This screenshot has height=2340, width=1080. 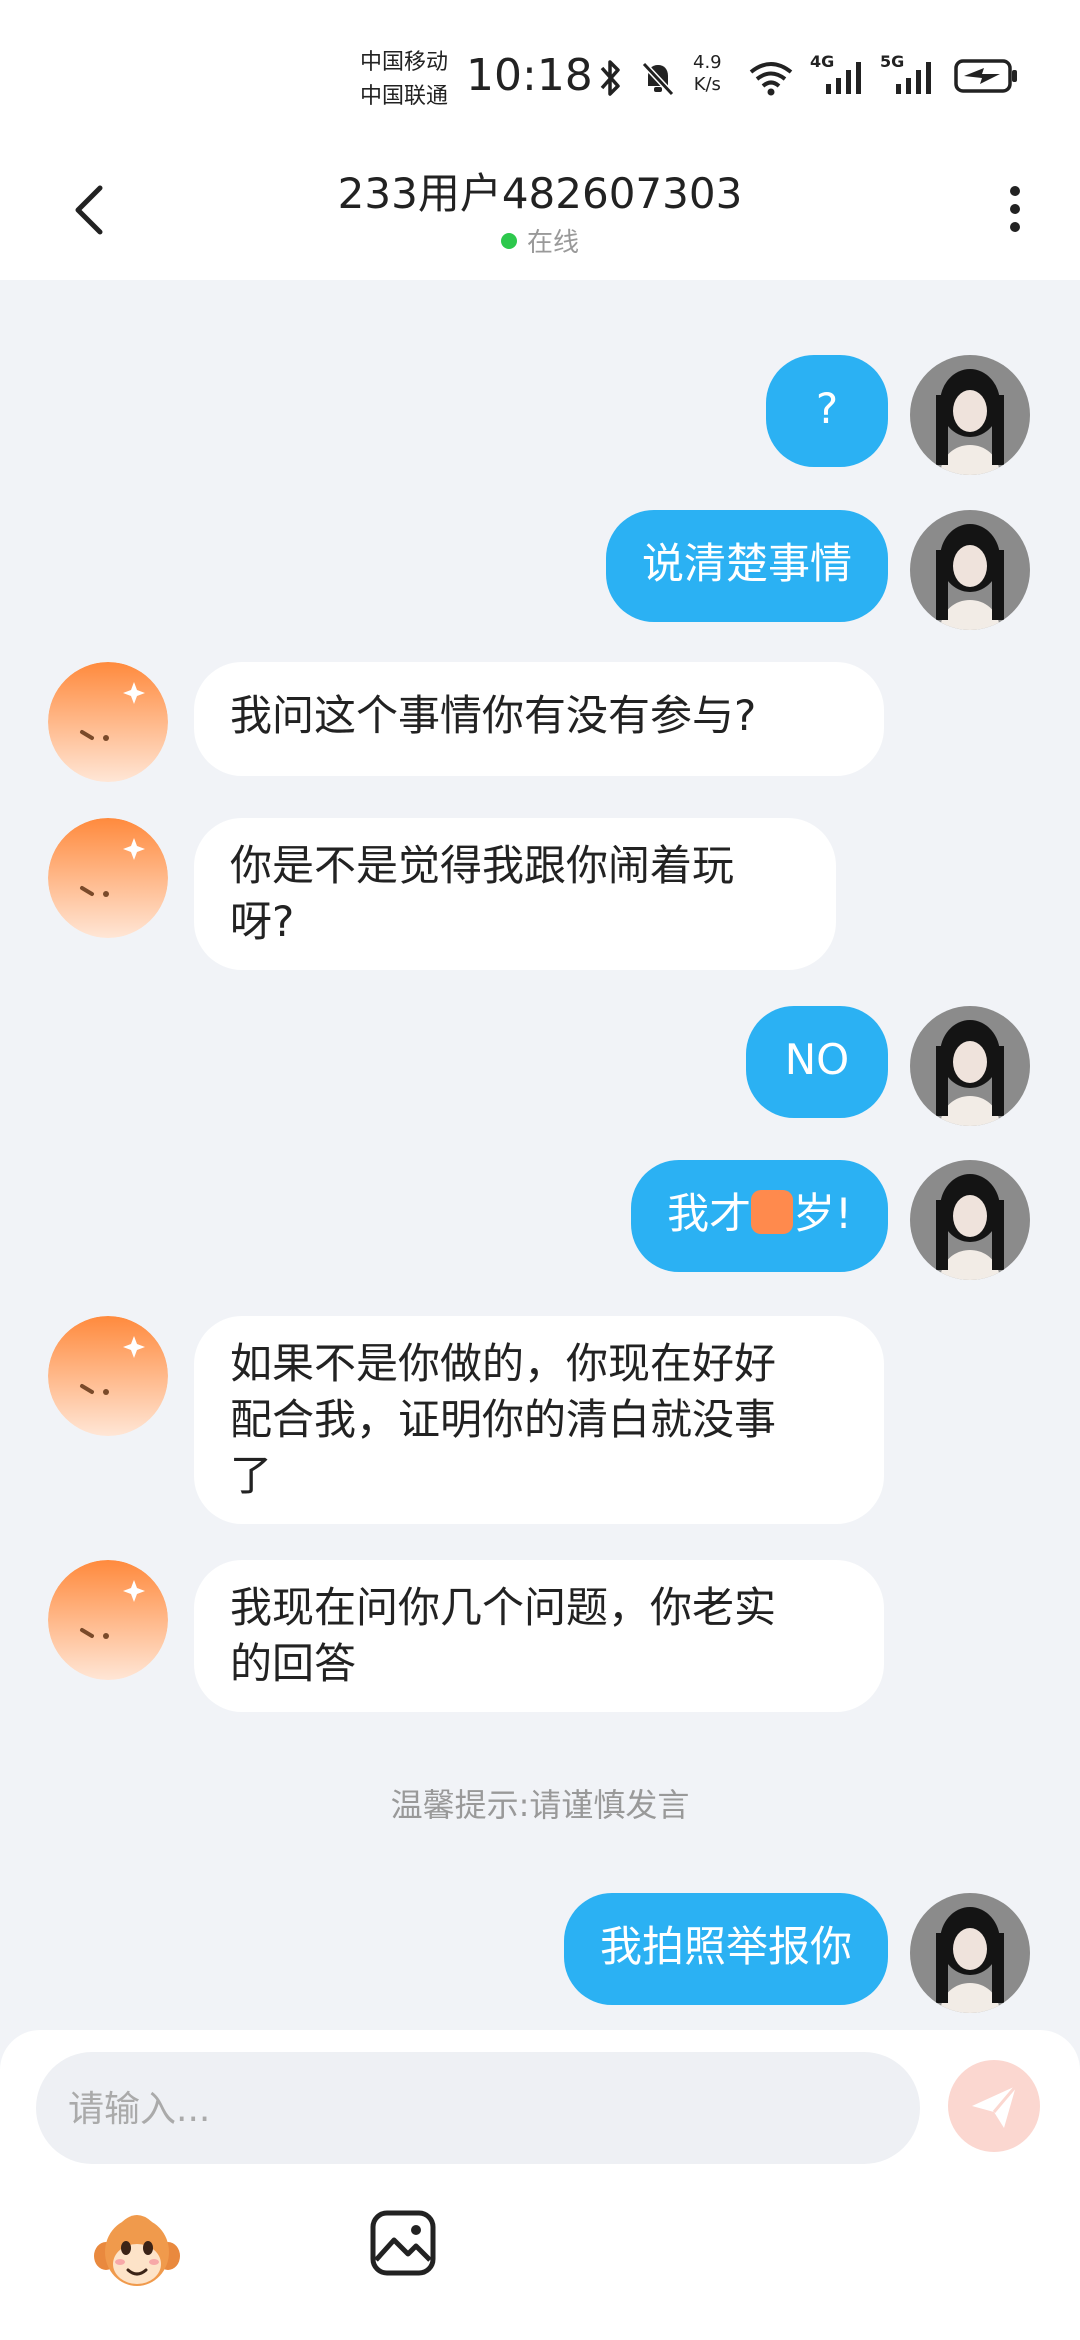 What do you see at coordinates (540, 570) in the screenshot?
I see `message-outgoing: 说清楚事情` at bounding box center [540, 570].